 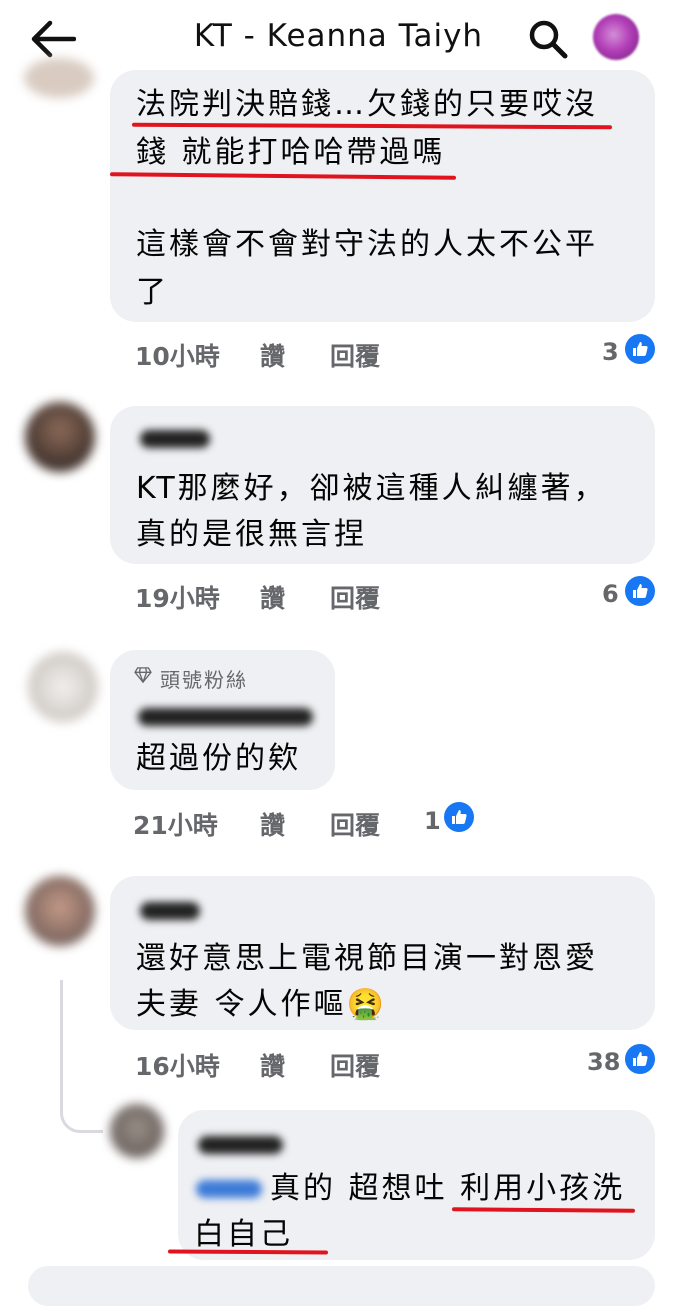 I want to click on profile-avatar, so click(x=616, y=37).